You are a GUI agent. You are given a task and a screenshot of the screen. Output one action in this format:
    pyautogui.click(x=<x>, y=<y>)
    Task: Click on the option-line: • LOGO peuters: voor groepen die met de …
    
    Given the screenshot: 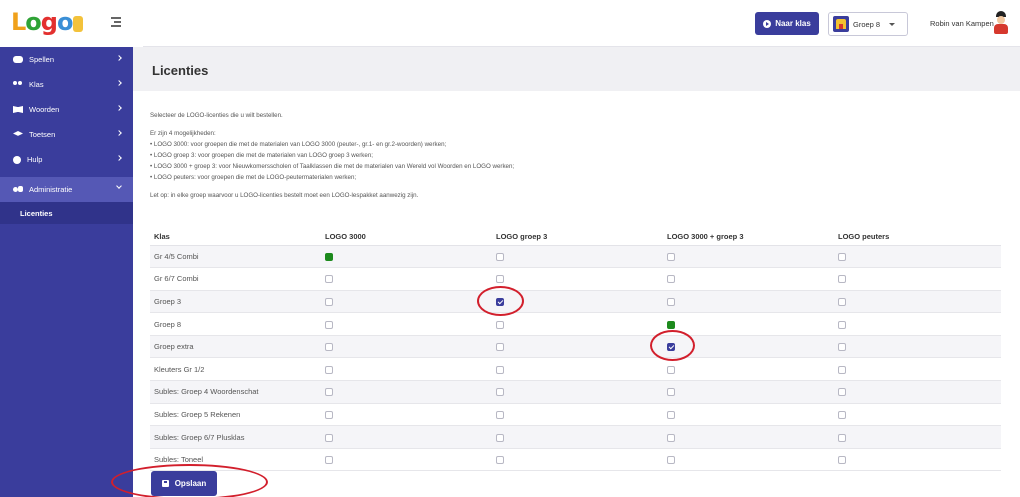 What is the action you would take?
    pyautogui.click(x=253, y=177)
    